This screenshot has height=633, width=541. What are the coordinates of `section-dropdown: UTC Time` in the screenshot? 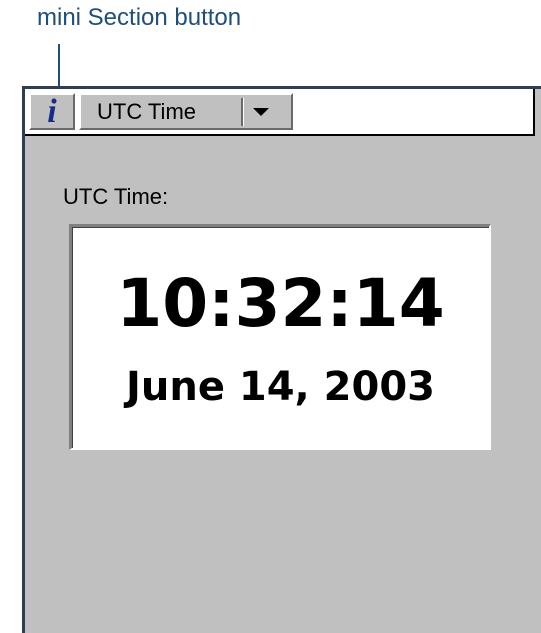 It's located at (186, 111).